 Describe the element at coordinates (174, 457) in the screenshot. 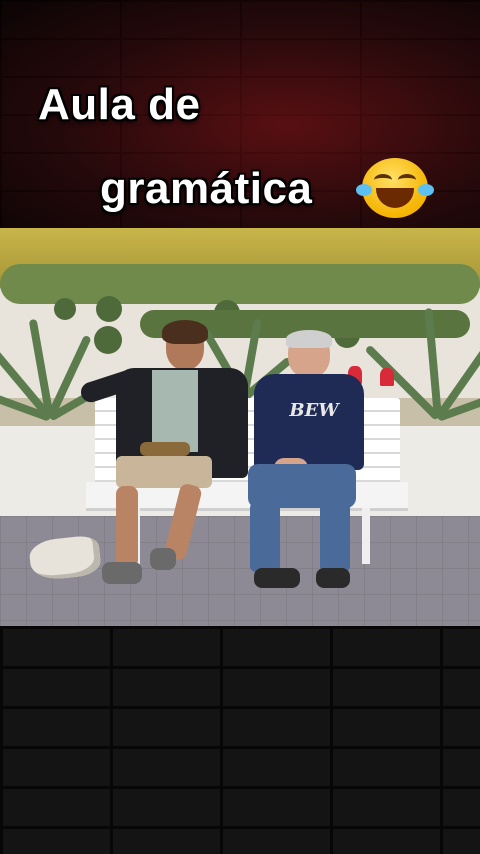

I see `young-man` at that location.